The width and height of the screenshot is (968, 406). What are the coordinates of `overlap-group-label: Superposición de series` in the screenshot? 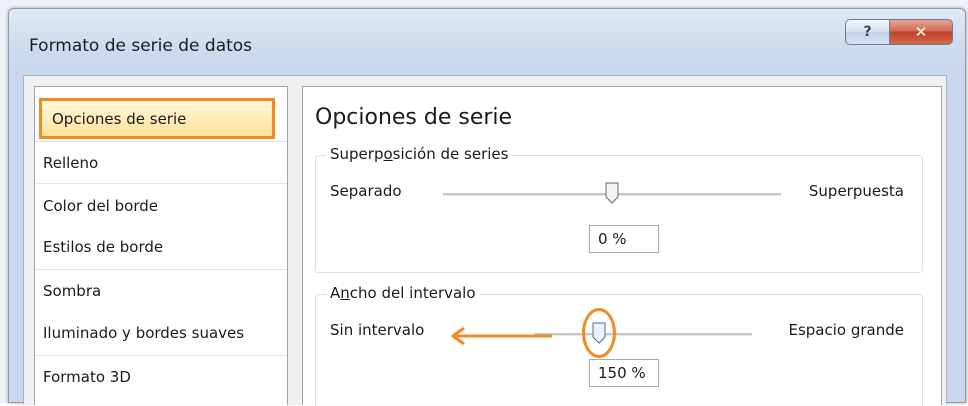 It's located at (419, 154).